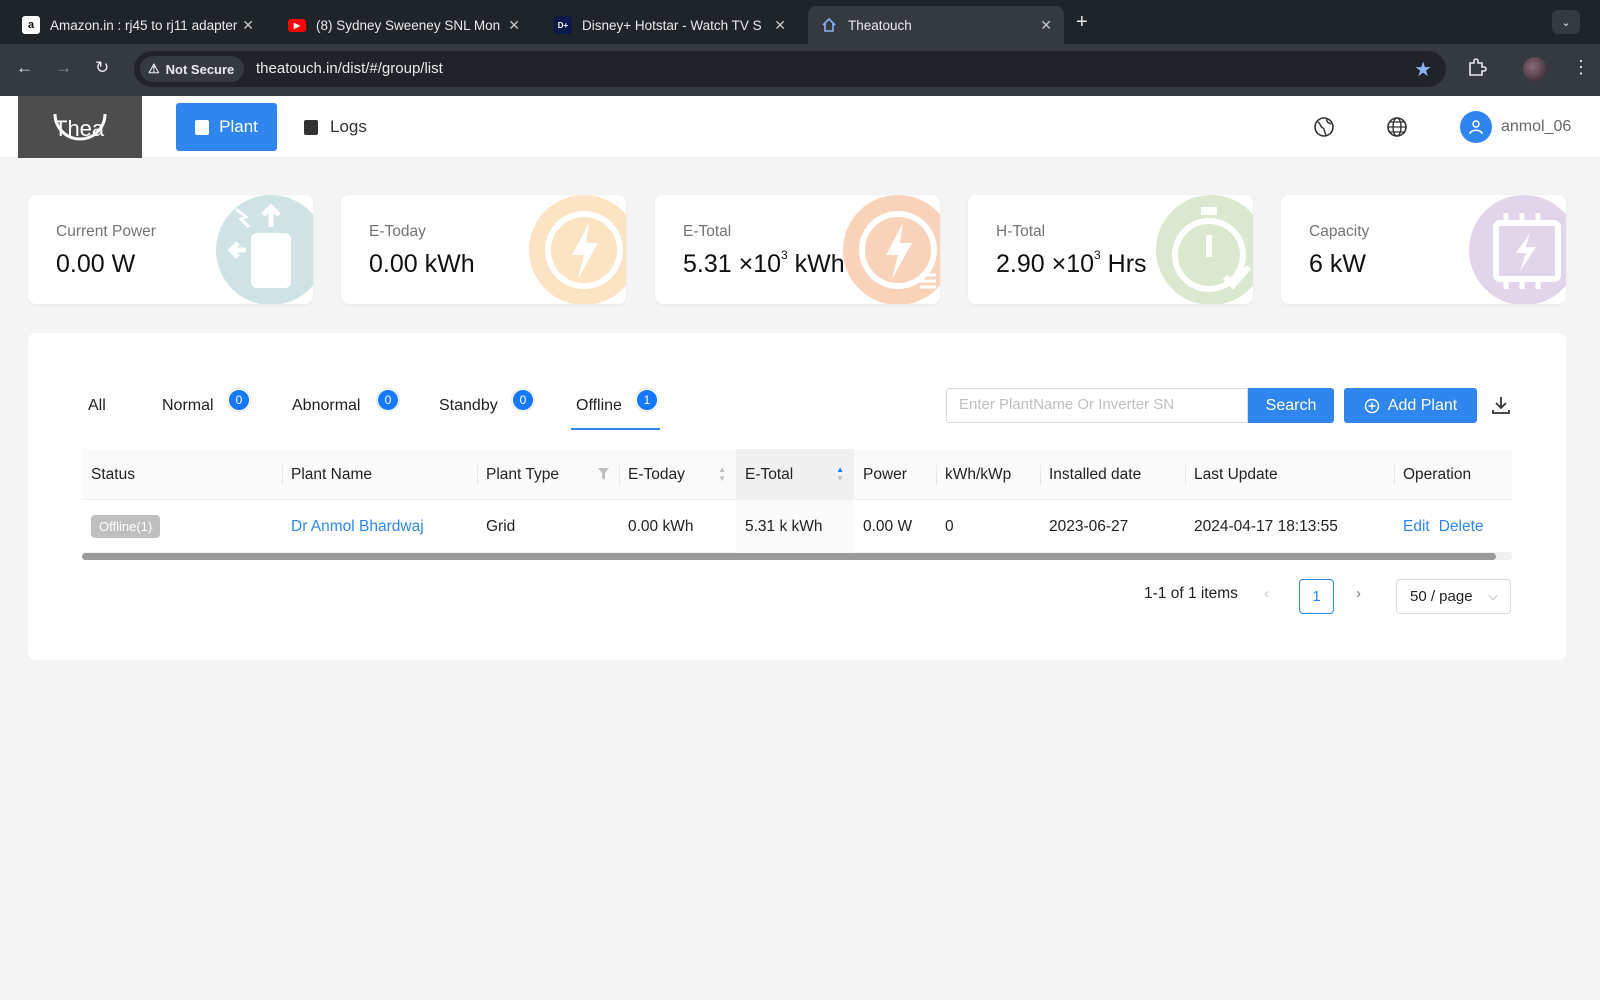 This screenshot has height=1000, width=1600. Describe the element at coordinates (988, 474) in the screenshot. I see `column-header-kwh-kwp: kWh/kWp` at that location.